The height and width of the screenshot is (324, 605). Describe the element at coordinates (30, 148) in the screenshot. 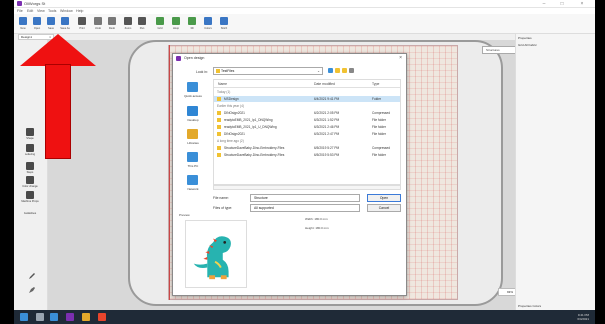

I see `lettering-icon` at that location.